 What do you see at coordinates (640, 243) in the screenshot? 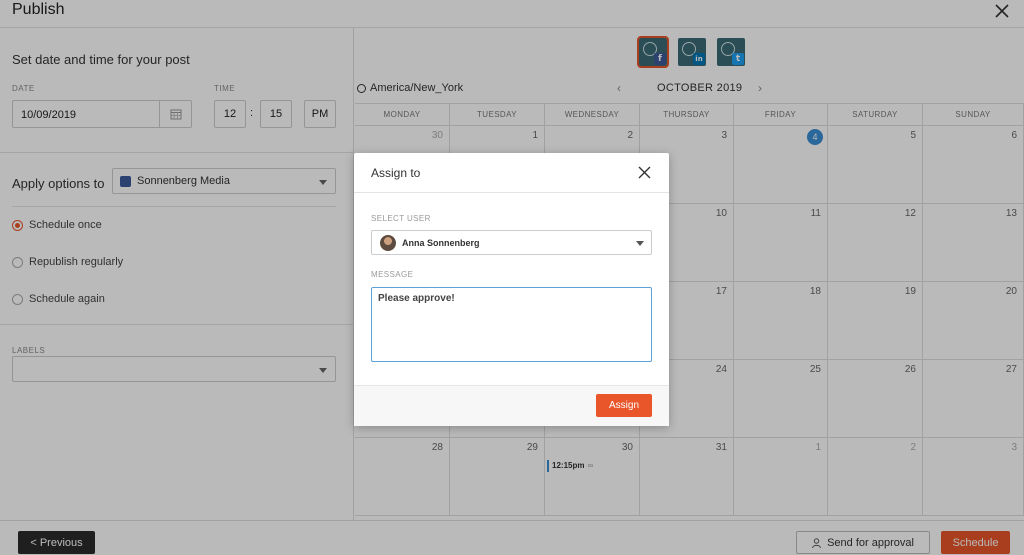
I see `chevron-down-icon` at bounding box center [640, 243].